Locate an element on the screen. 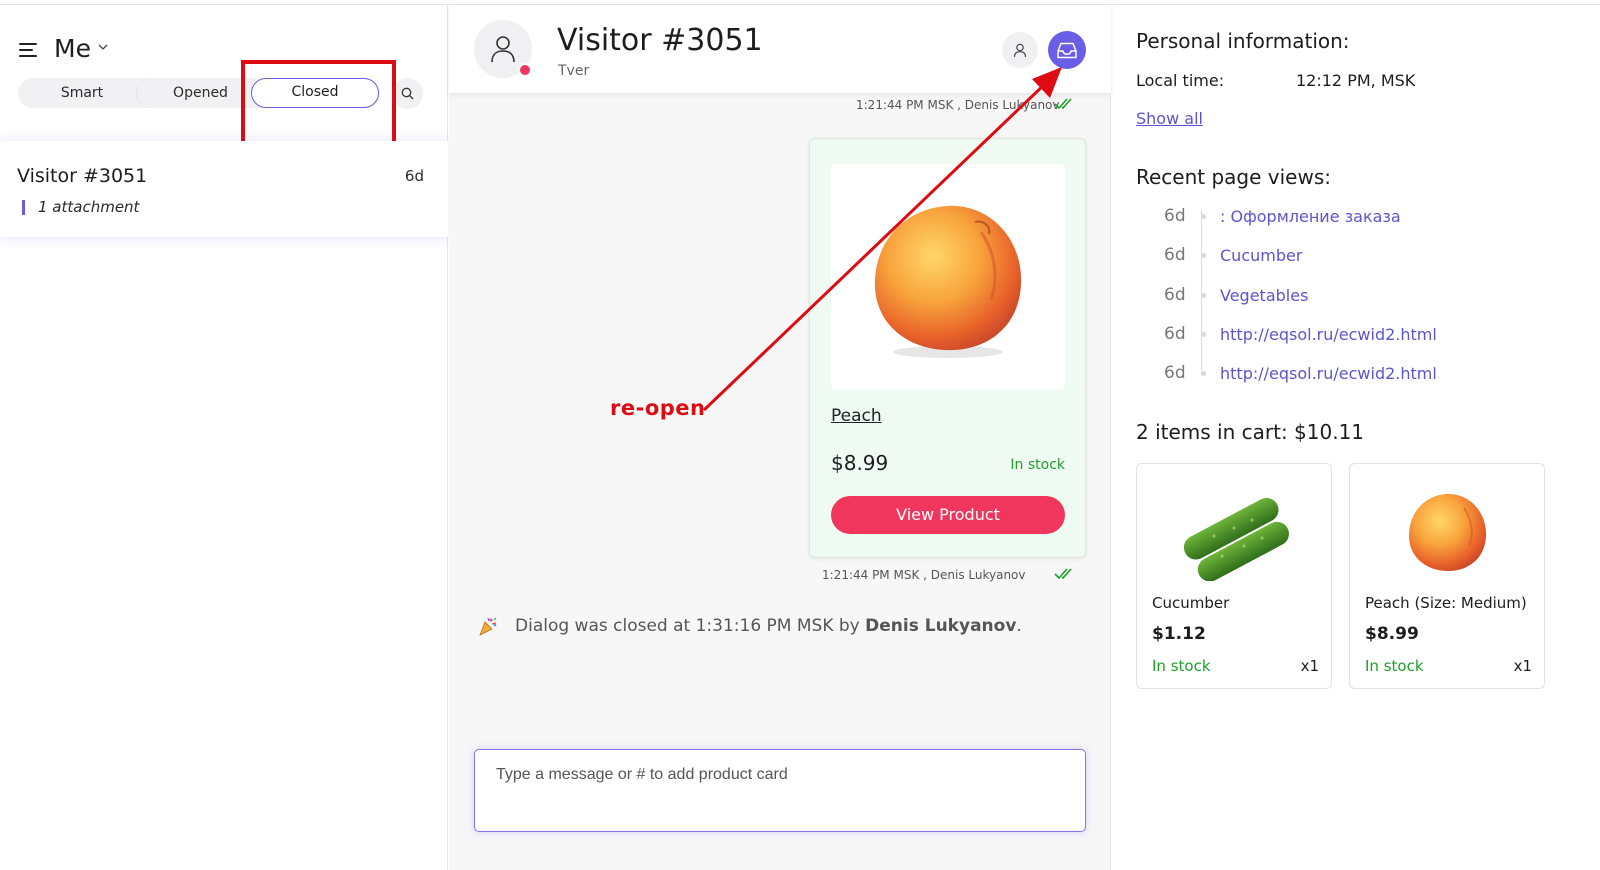 The width and height of the screenshot is (1600, 870). party-popper-icon is located at coordinates (488, 626).